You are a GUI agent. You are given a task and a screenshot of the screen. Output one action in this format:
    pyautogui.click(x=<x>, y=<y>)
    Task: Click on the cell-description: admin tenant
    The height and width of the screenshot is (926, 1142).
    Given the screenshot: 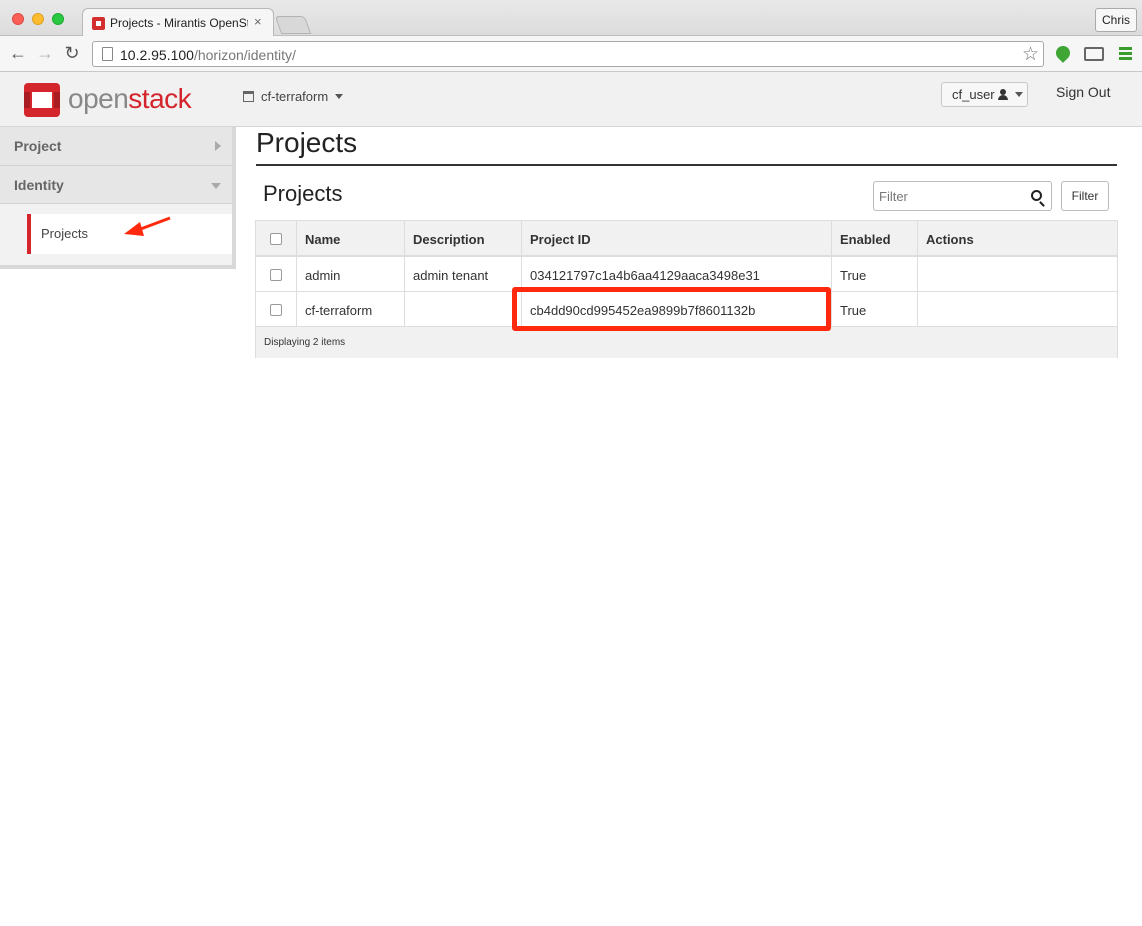 What is the action you would take?
    pyautogui.click(x=463, y=274)
    